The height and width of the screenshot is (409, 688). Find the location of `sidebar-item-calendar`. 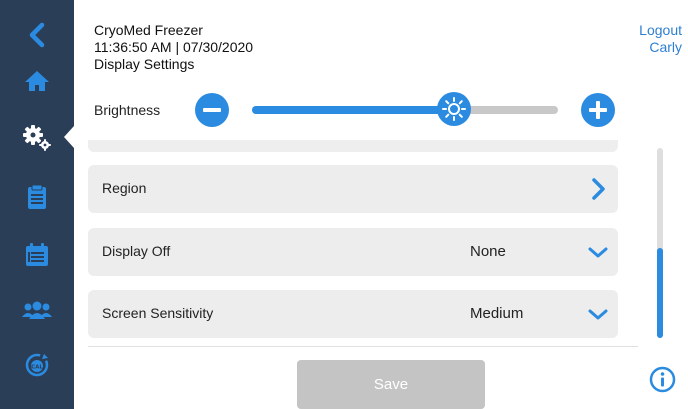

sidebar-item-calendar is located at coordinates (37, 255).